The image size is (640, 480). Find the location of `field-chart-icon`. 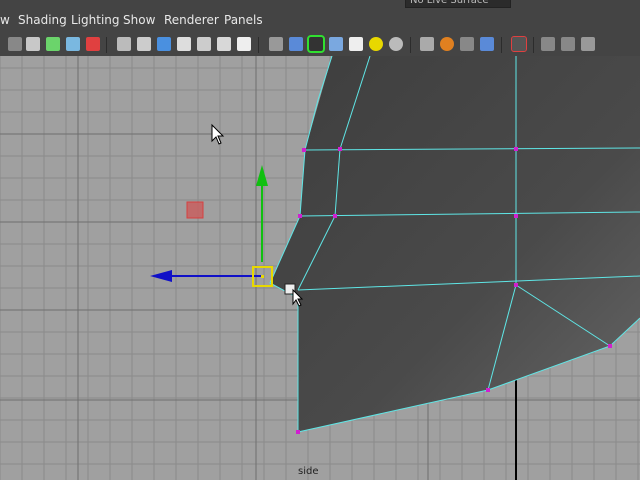

field-chart-icon is located at coordinates (204, 44).